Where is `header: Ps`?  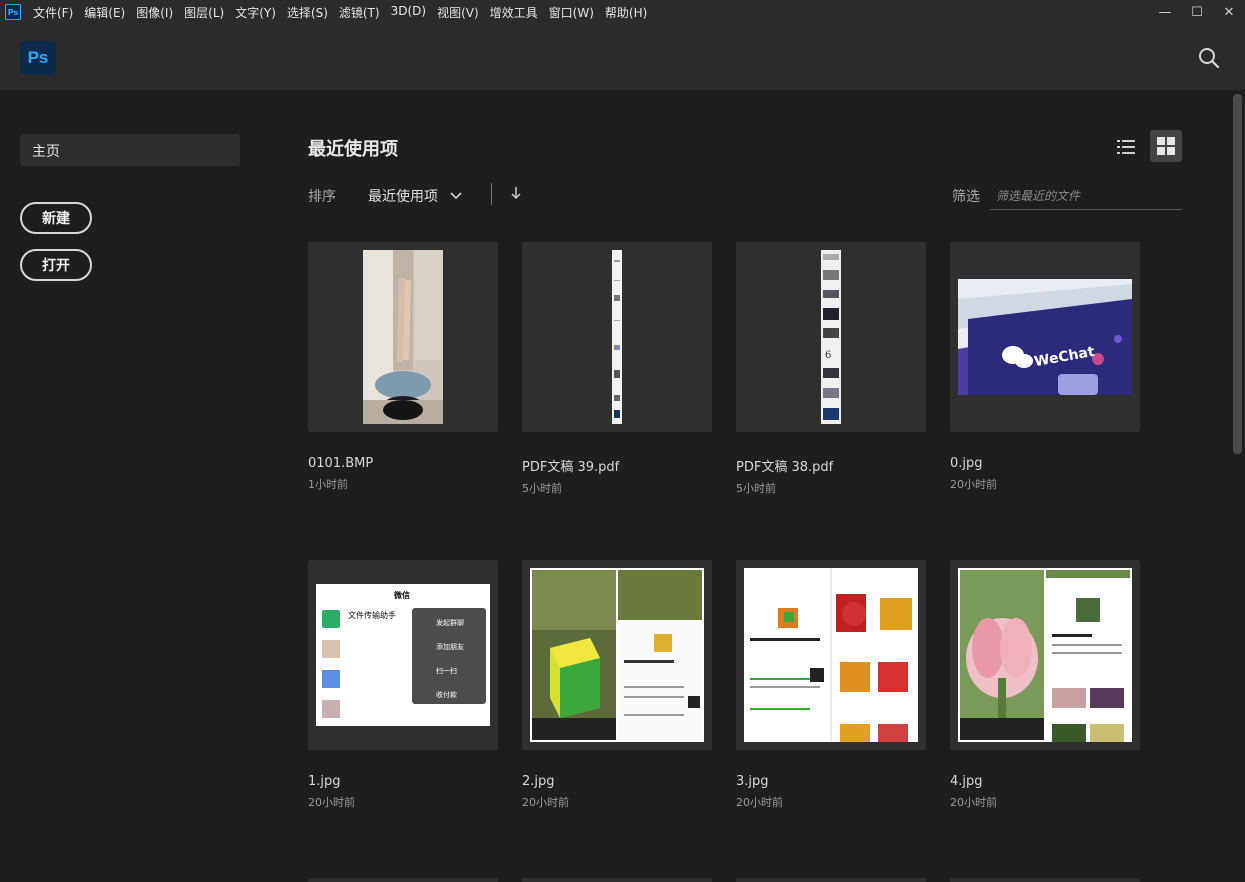
header: Ps is located at coordinates (622, 57).